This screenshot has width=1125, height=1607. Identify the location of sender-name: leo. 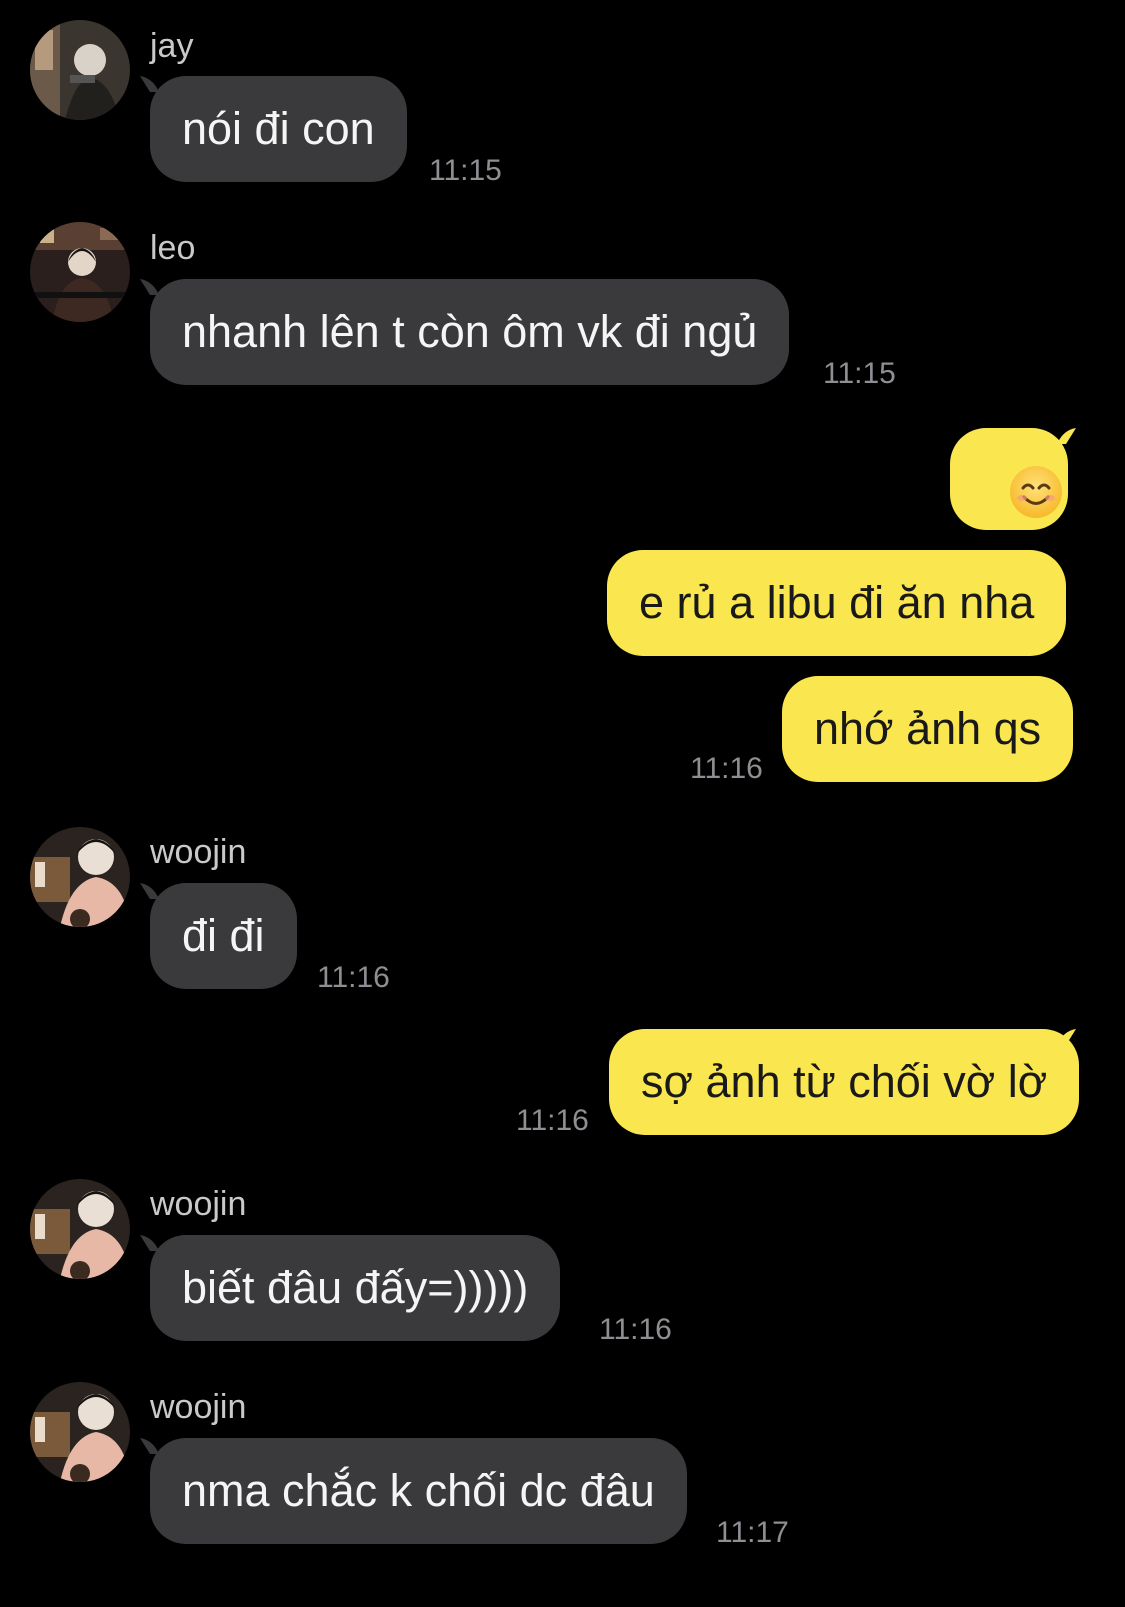
(173, 248).